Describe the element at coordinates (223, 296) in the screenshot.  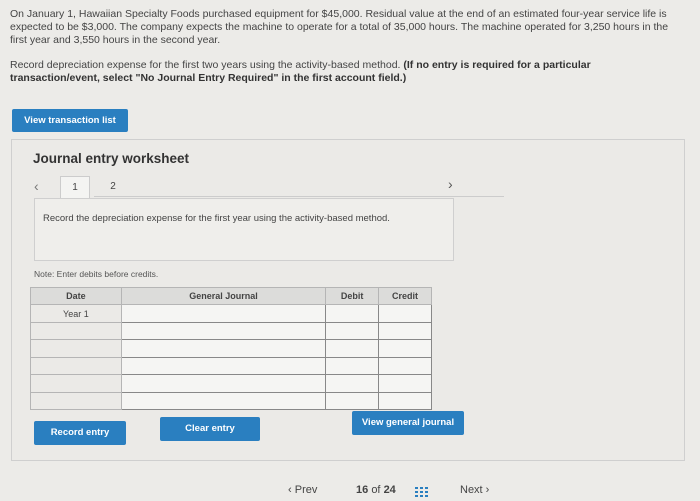
I see `account-column-header: General Journal` at that location.